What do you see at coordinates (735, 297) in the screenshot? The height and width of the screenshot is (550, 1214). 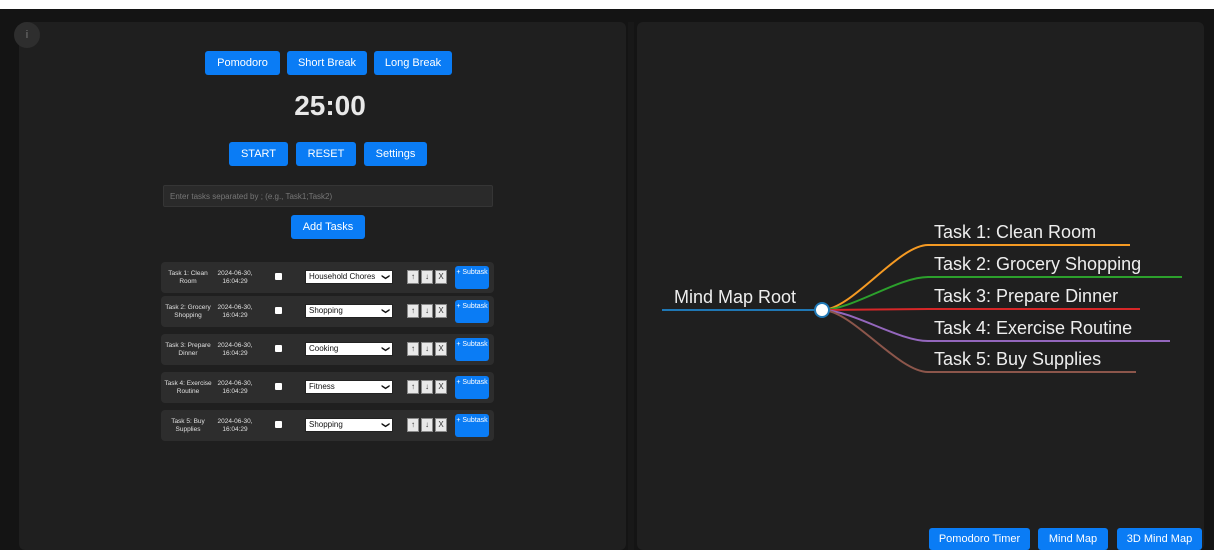 I see `mindmap-root-label: Mind Map Root` at bounding box center [735, 297].